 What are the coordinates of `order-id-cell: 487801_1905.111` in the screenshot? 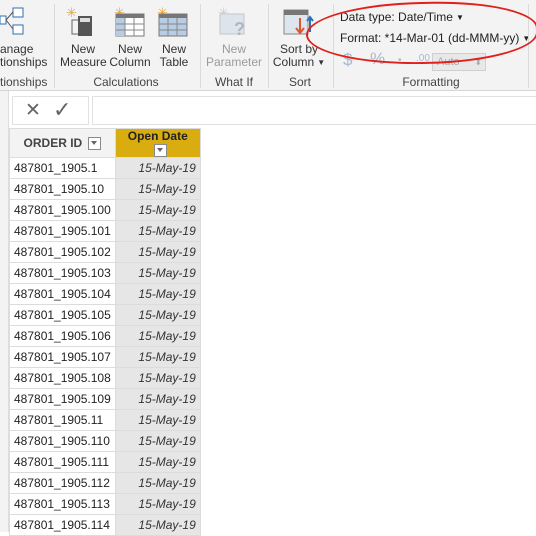 It's located at (62, 462).